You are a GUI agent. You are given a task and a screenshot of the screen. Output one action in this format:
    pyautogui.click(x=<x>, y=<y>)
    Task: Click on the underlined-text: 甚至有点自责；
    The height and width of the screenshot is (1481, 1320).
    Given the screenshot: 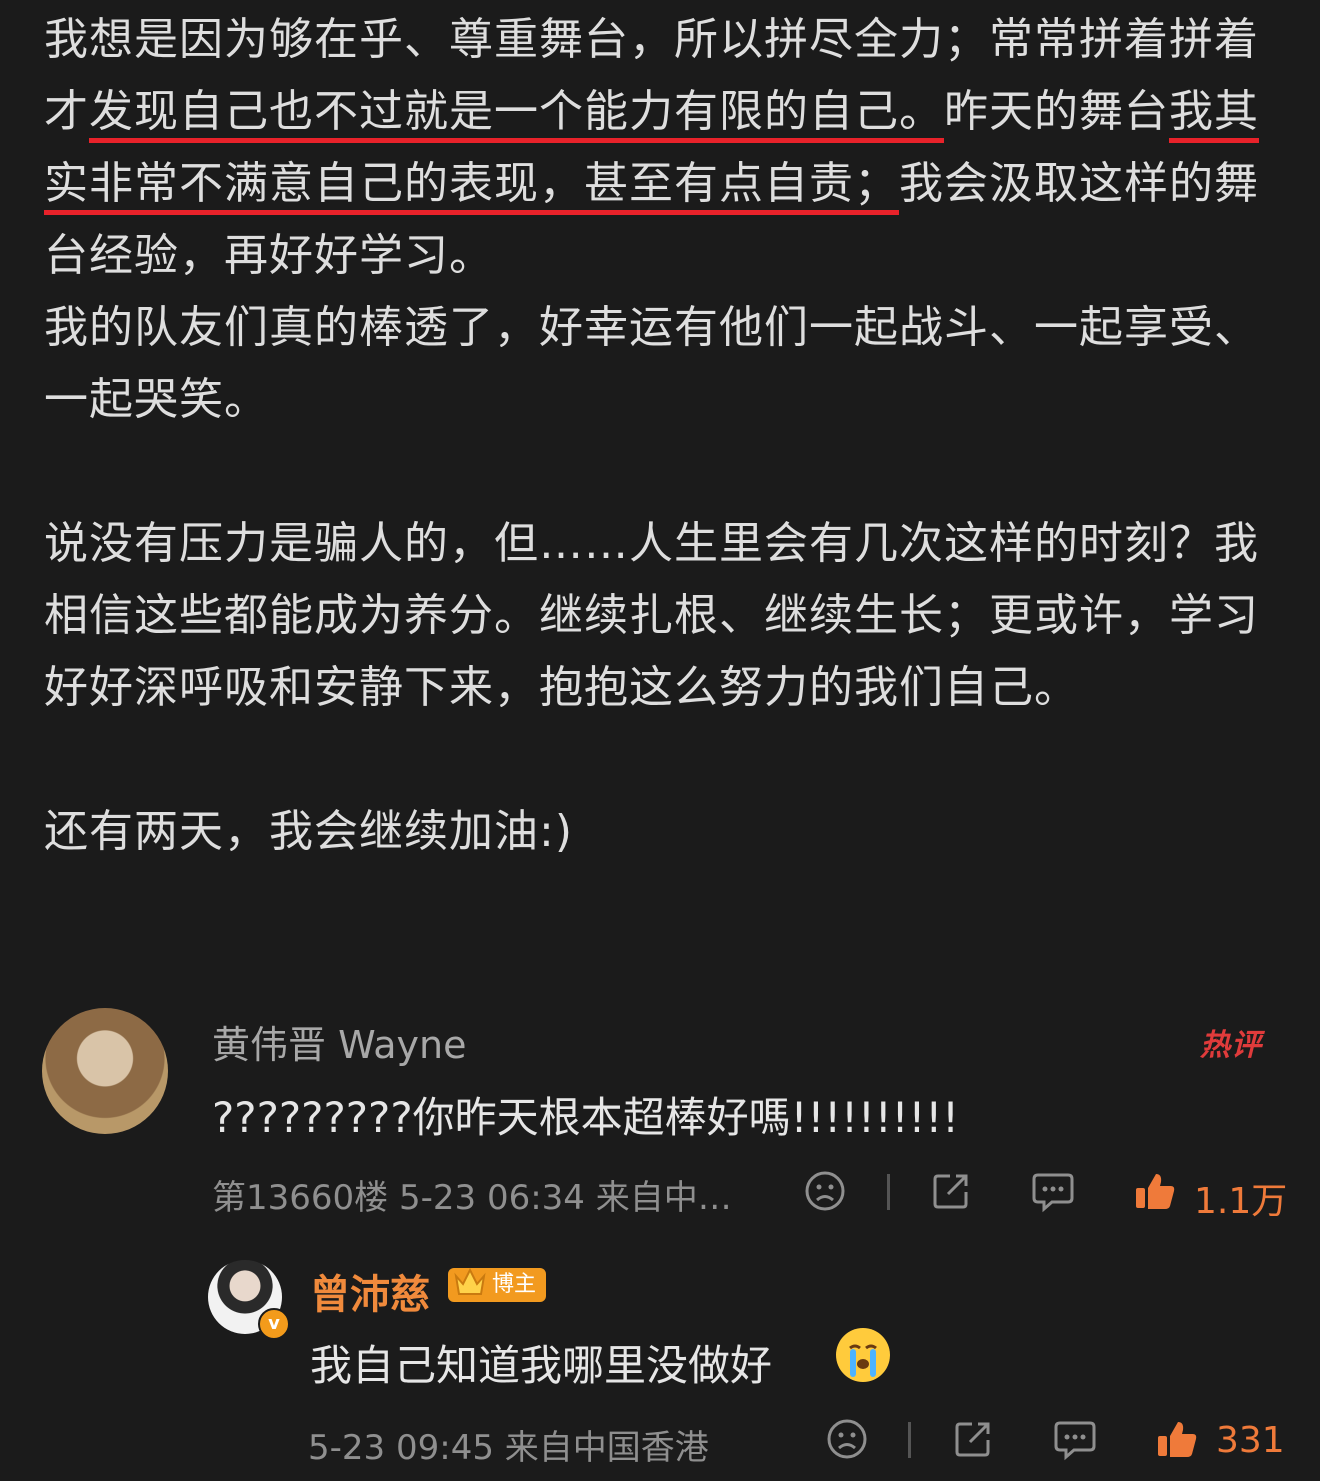 What is the action you would take?
    pyautogui.click(x=741, y=183)
    